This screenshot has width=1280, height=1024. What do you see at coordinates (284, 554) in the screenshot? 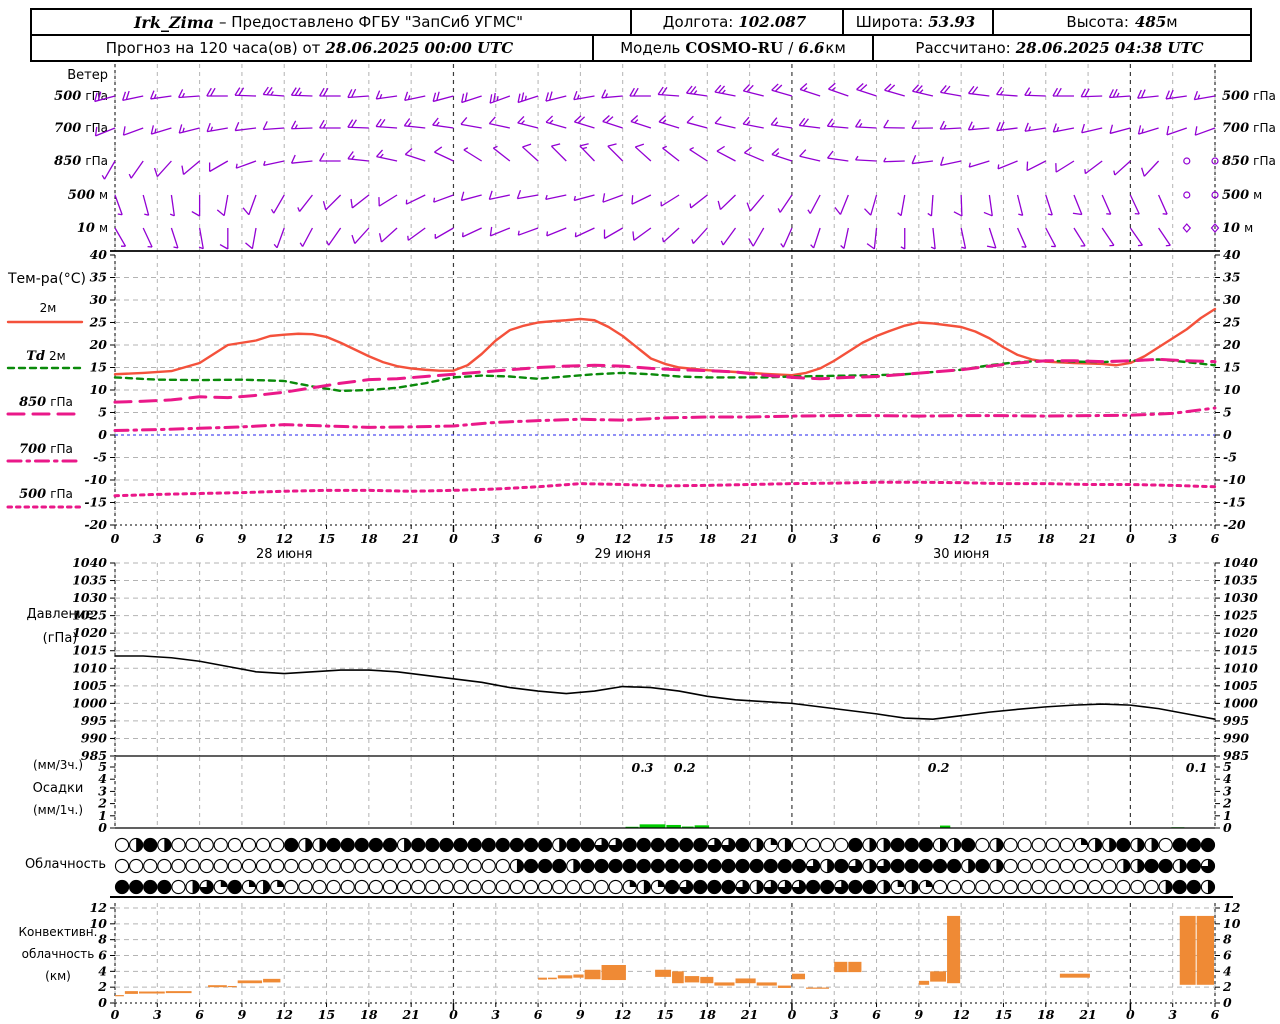
I see `svg-text: 28 июня` at bounding box center [284, 554].